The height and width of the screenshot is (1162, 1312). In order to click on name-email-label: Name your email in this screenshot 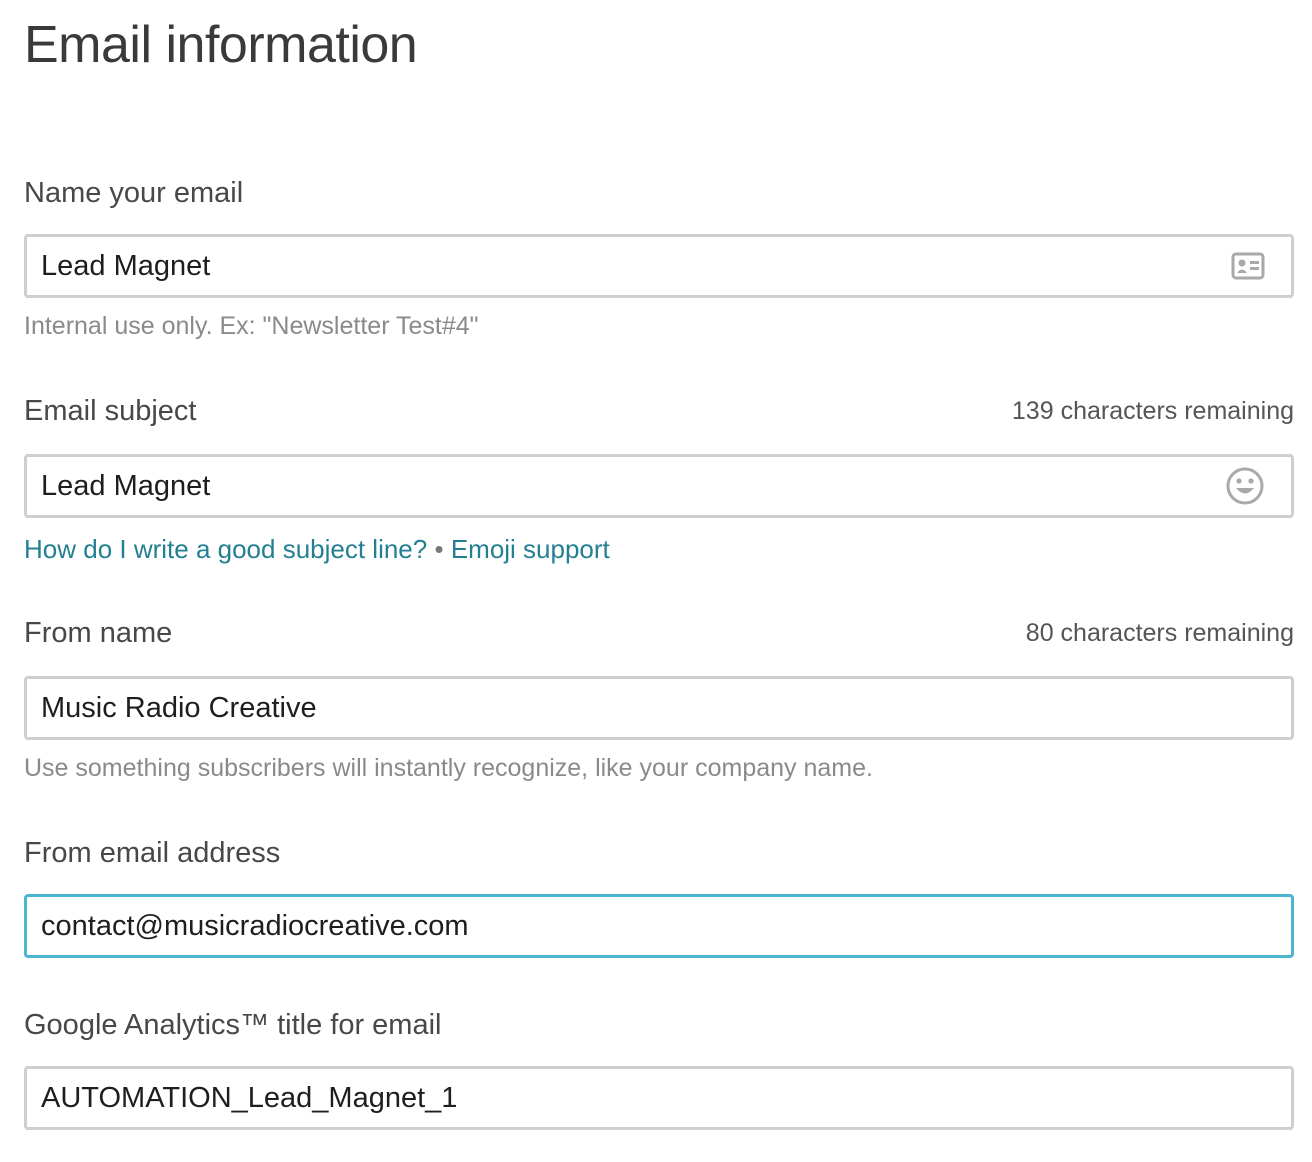, I will do `click(134, 193)`.